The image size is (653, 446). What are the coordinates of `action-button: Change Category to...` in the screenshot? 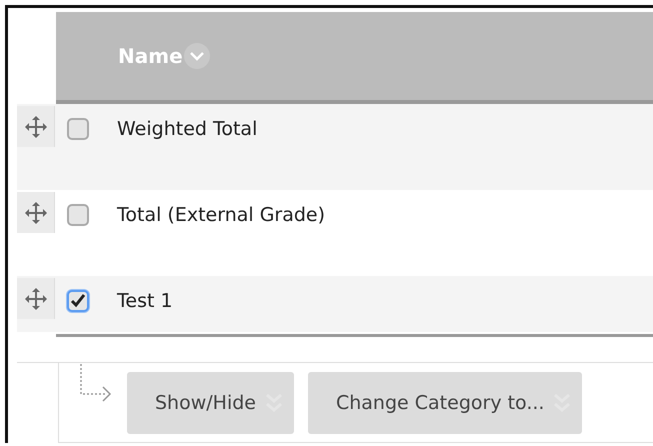 It's located at (445, 403).